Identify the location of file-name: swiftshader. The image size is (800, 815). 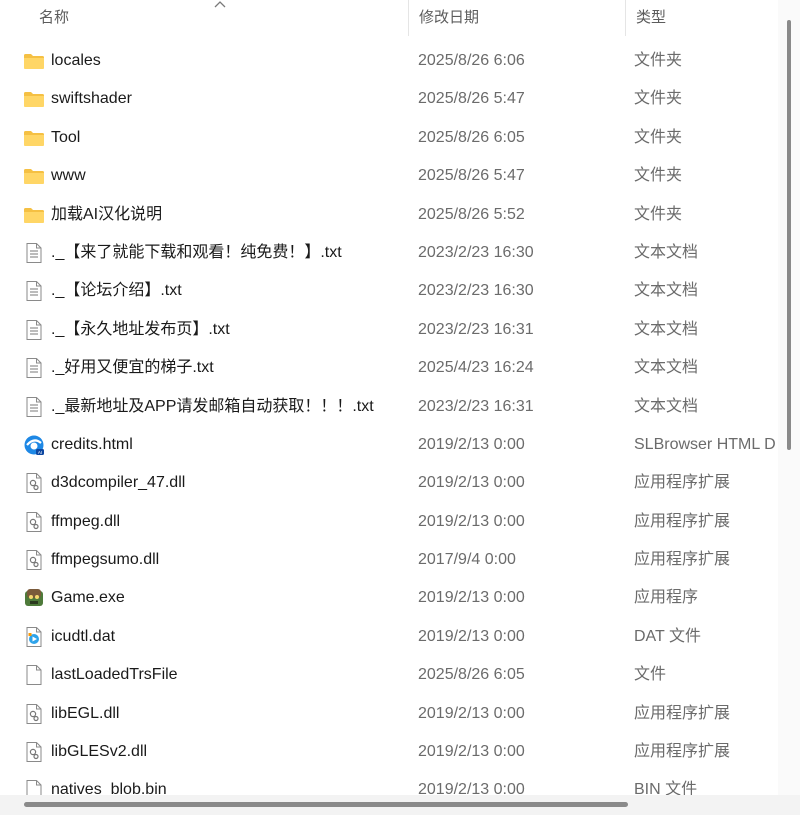
(91, 99).